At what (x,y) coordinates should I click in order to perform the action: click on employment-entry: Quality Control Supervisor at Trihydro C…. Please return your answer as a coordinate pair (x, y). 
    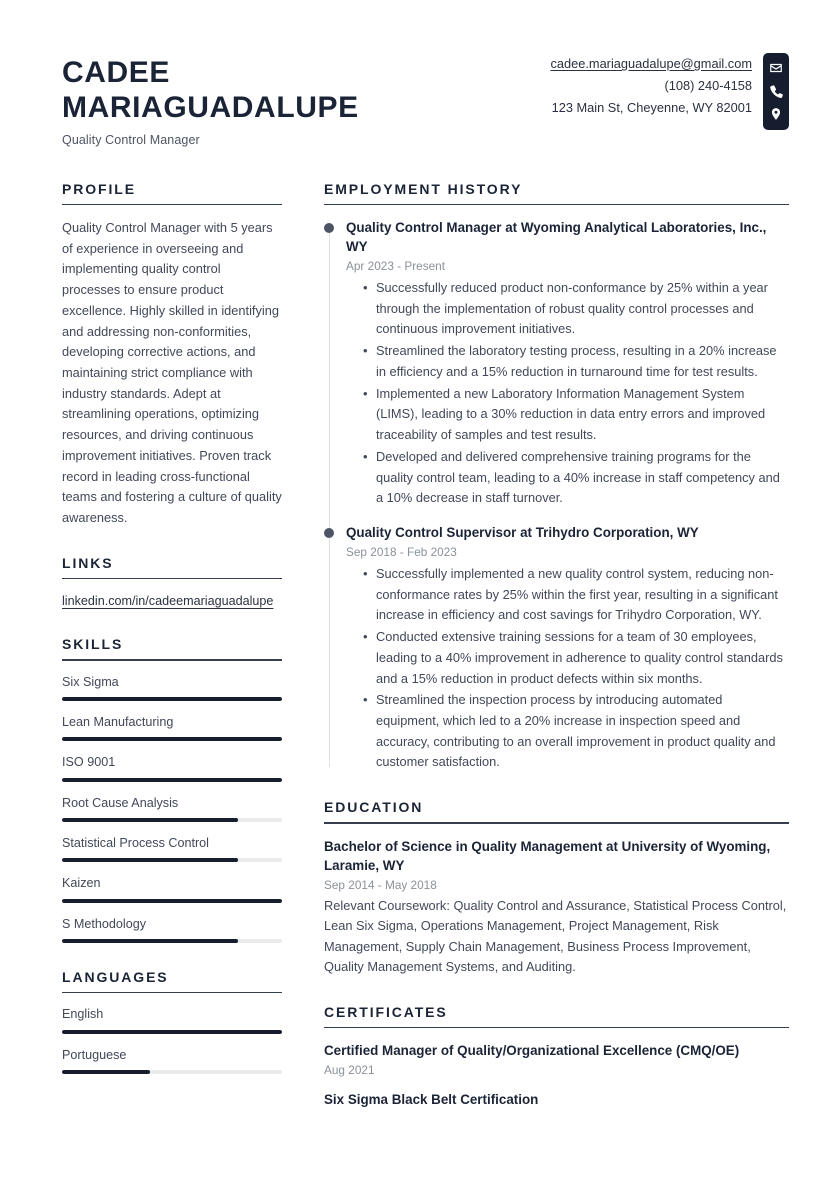
    Looking at the image, I should click on (556, 648).